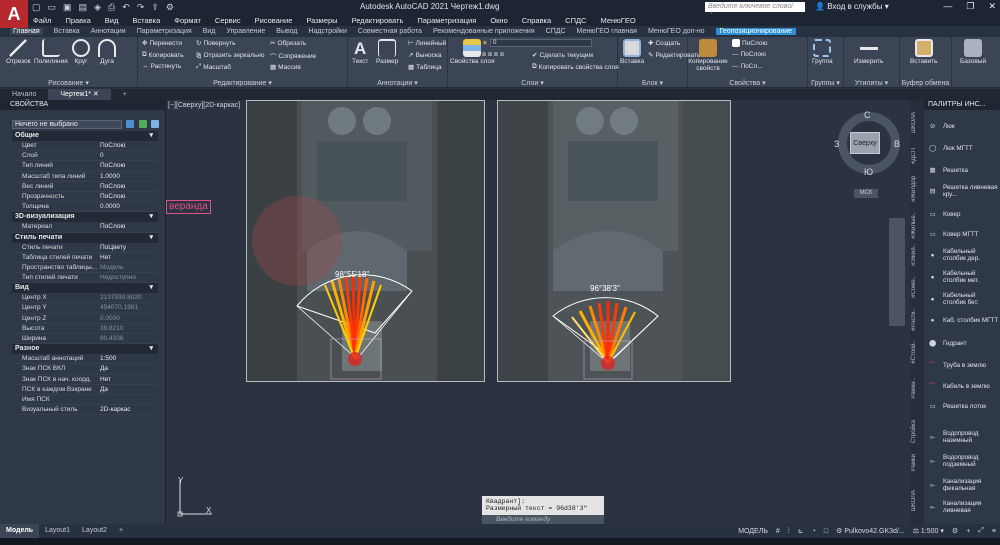  What do you see at coordinates (917, 287) in the screenshot?
I see `vtab-item: #Соме..` at bounding box center [917, 287].